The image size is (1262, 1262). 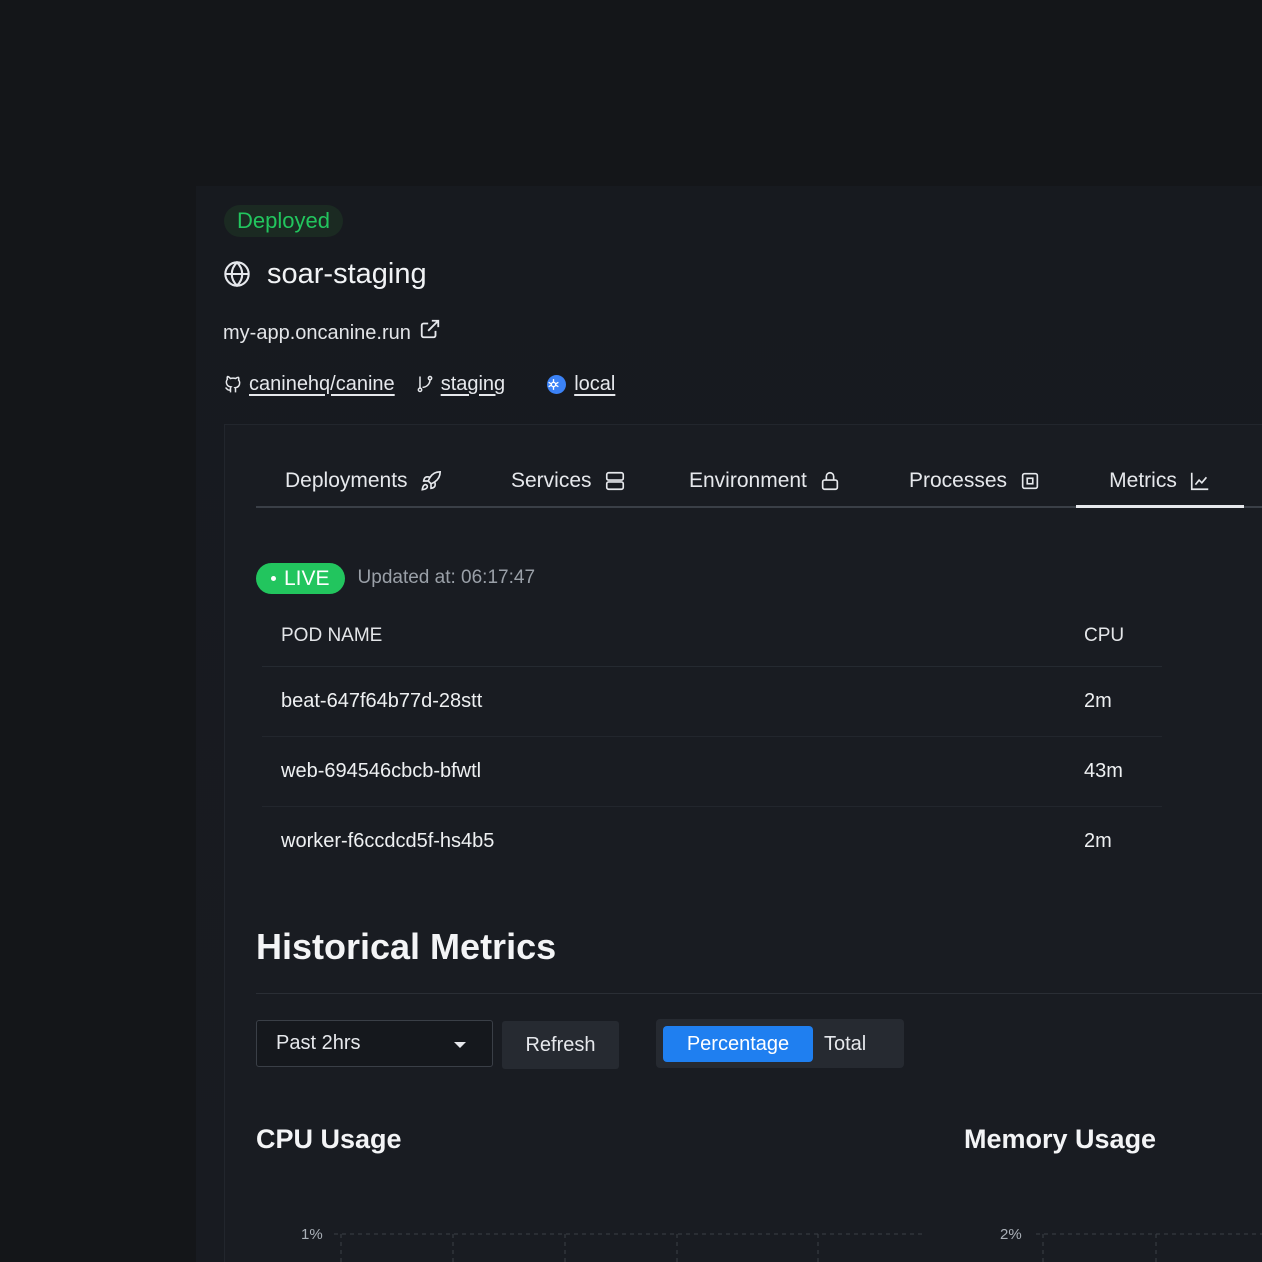 I want to click on tab-services: Services, so click(x=568, y=481).